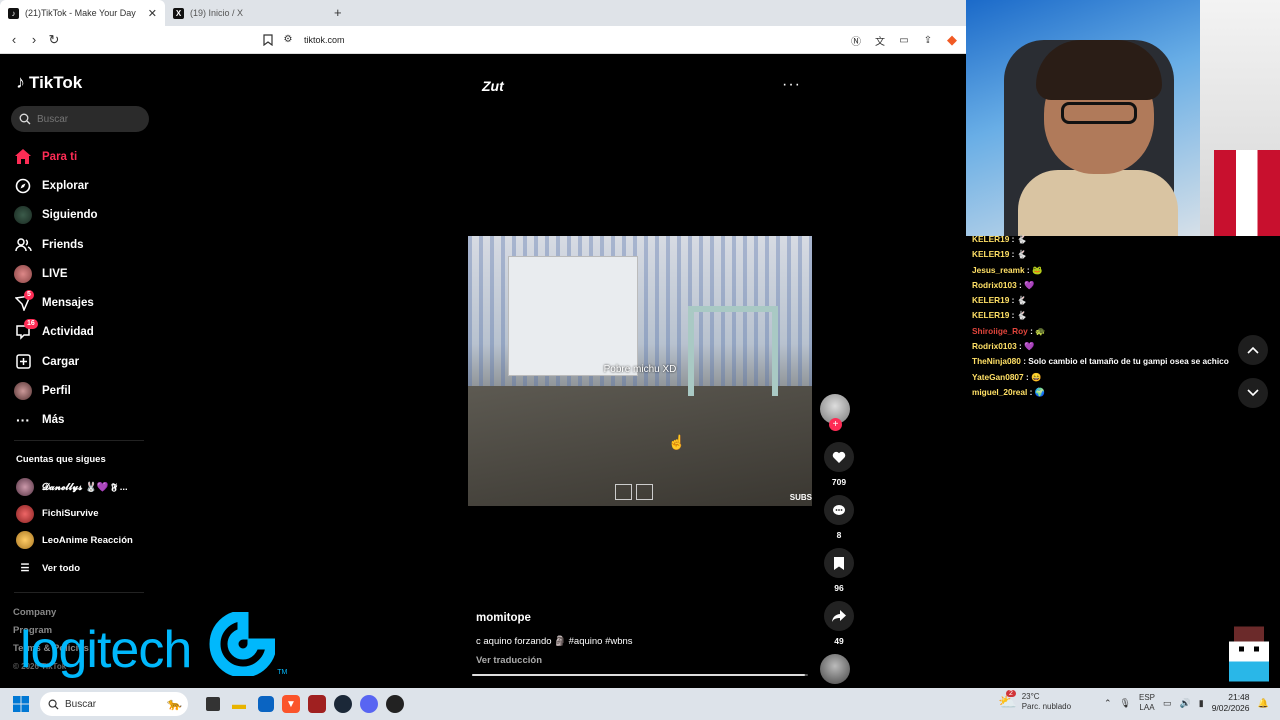  Describe the element at coordinates (84, 420) in the screenshot. I see `nav-item-mas: ··· Más` at that location.